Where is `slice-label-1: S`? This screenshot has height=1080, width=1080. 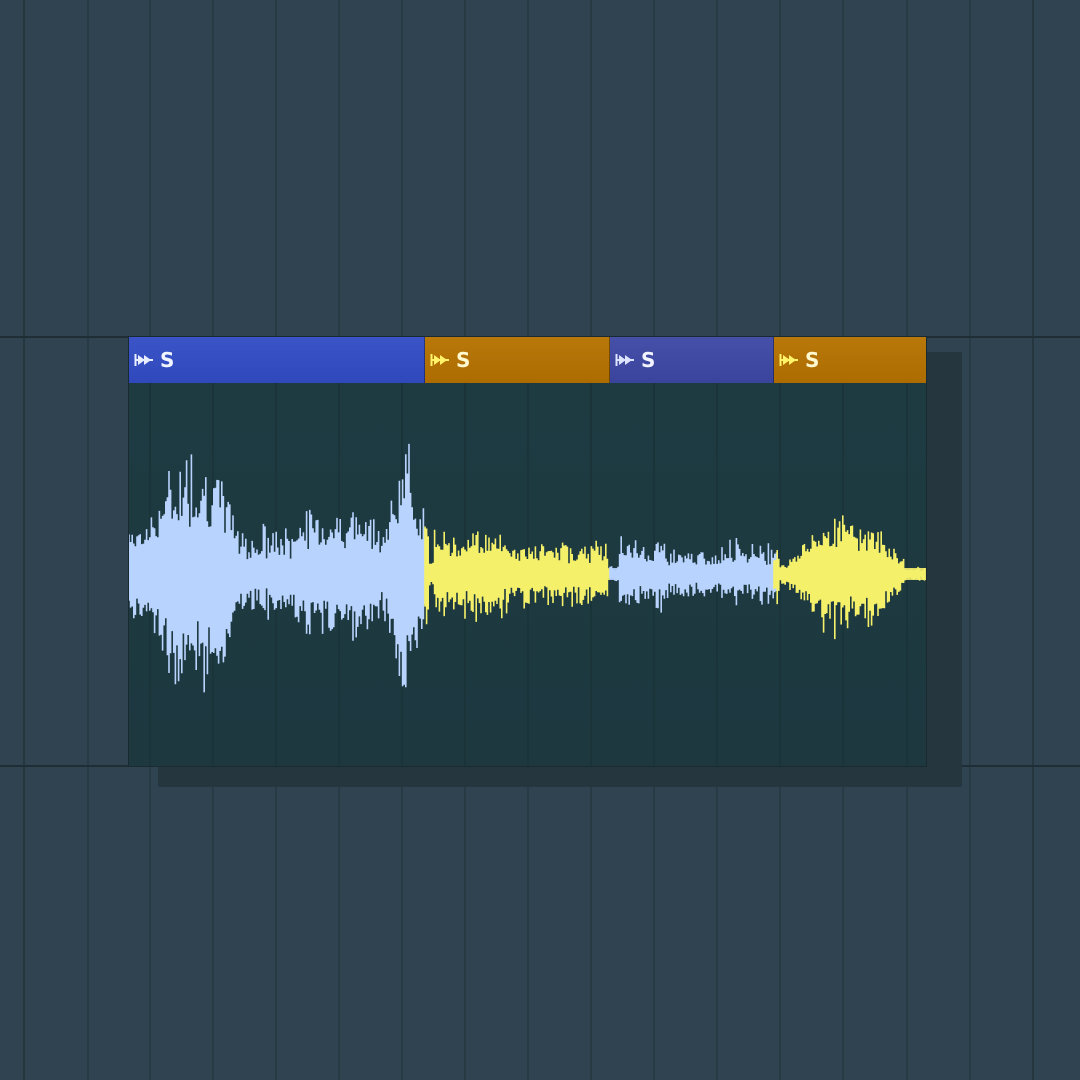 slice-label-1: S is located at coordinates (167, 360).